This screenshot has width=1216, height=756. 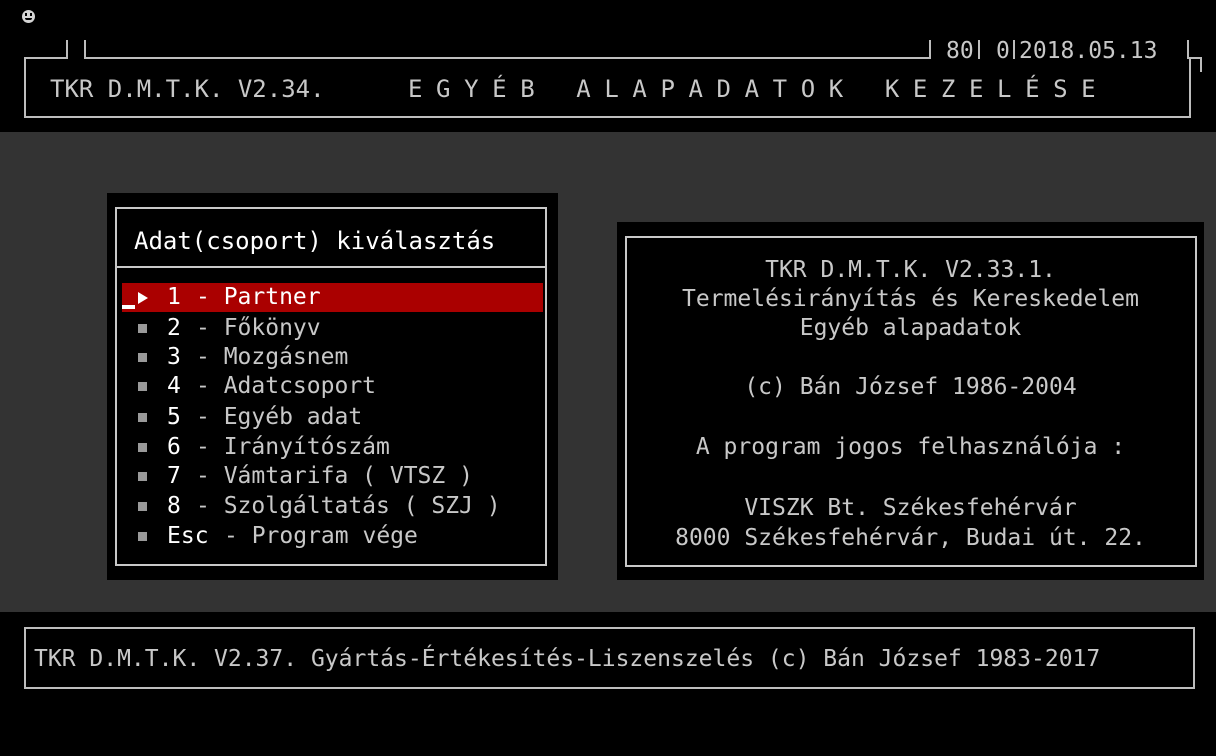 I want to click on info-licensee-name: VISZK Bt. Székesfehérvár, so click(x=910, y=508).